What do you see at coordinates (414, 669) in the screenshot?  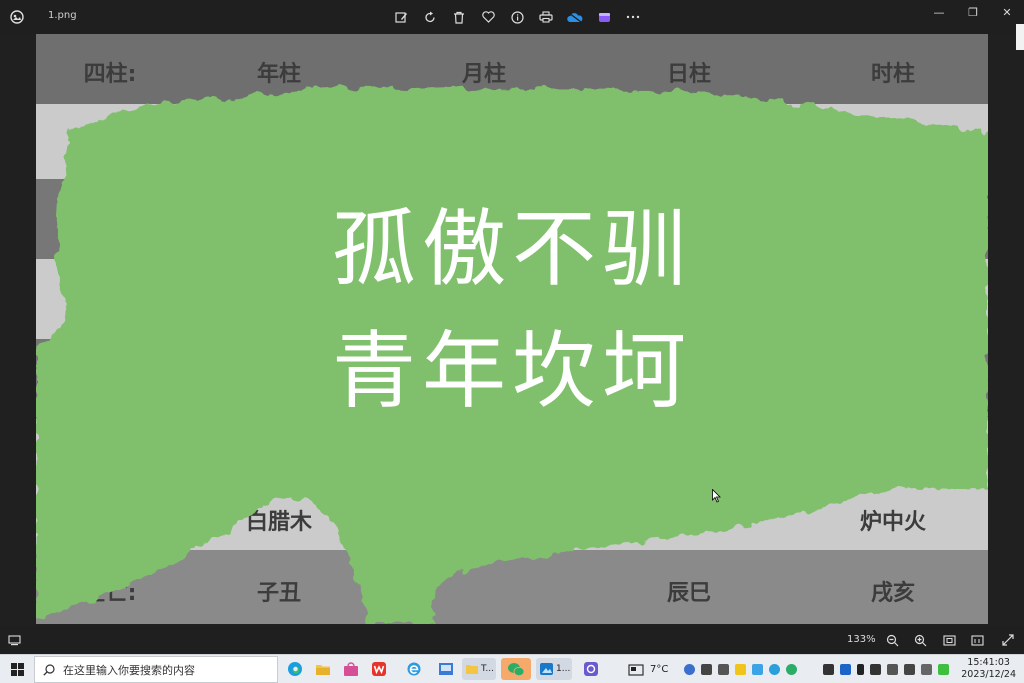 I see `internet-explorer-icon` at bounding box center [414, 669].